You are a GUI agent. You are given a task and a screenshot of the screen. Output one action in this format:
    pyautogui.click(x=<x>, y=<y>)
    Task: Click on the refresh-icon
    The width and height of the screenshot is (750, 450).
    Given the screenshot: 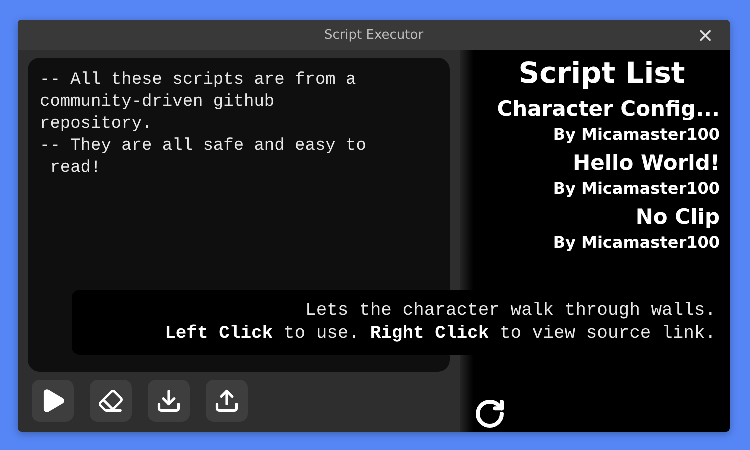 What is the action you would take?
    pyautogui.click(x=490, y=414)
    